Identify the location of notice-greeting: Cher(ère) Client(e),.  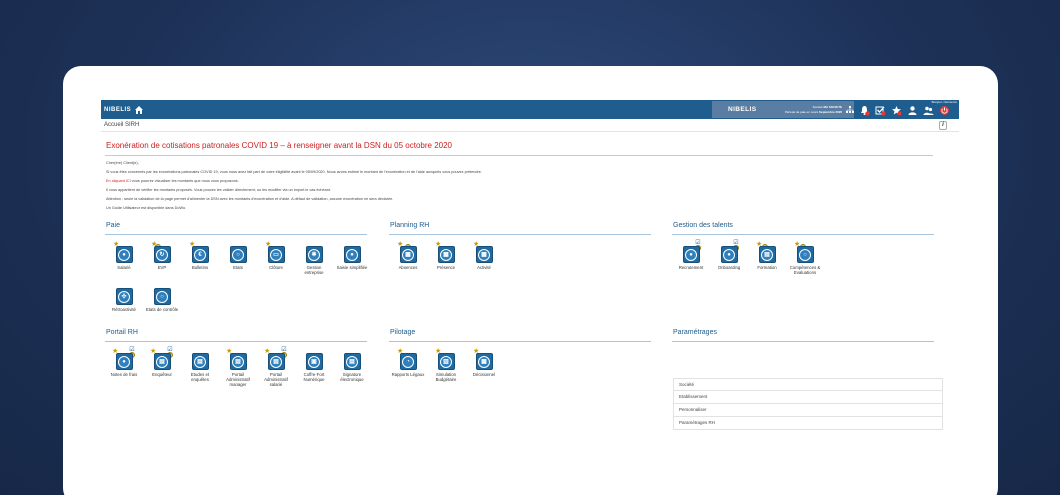
(122, 163).